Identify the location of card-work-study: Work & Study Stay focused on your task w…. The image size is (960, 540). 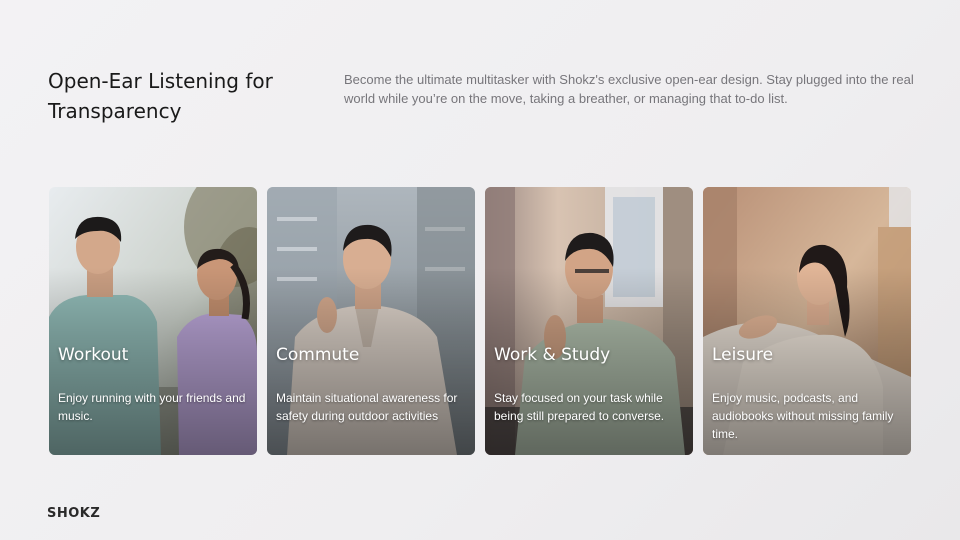
(589, 321).